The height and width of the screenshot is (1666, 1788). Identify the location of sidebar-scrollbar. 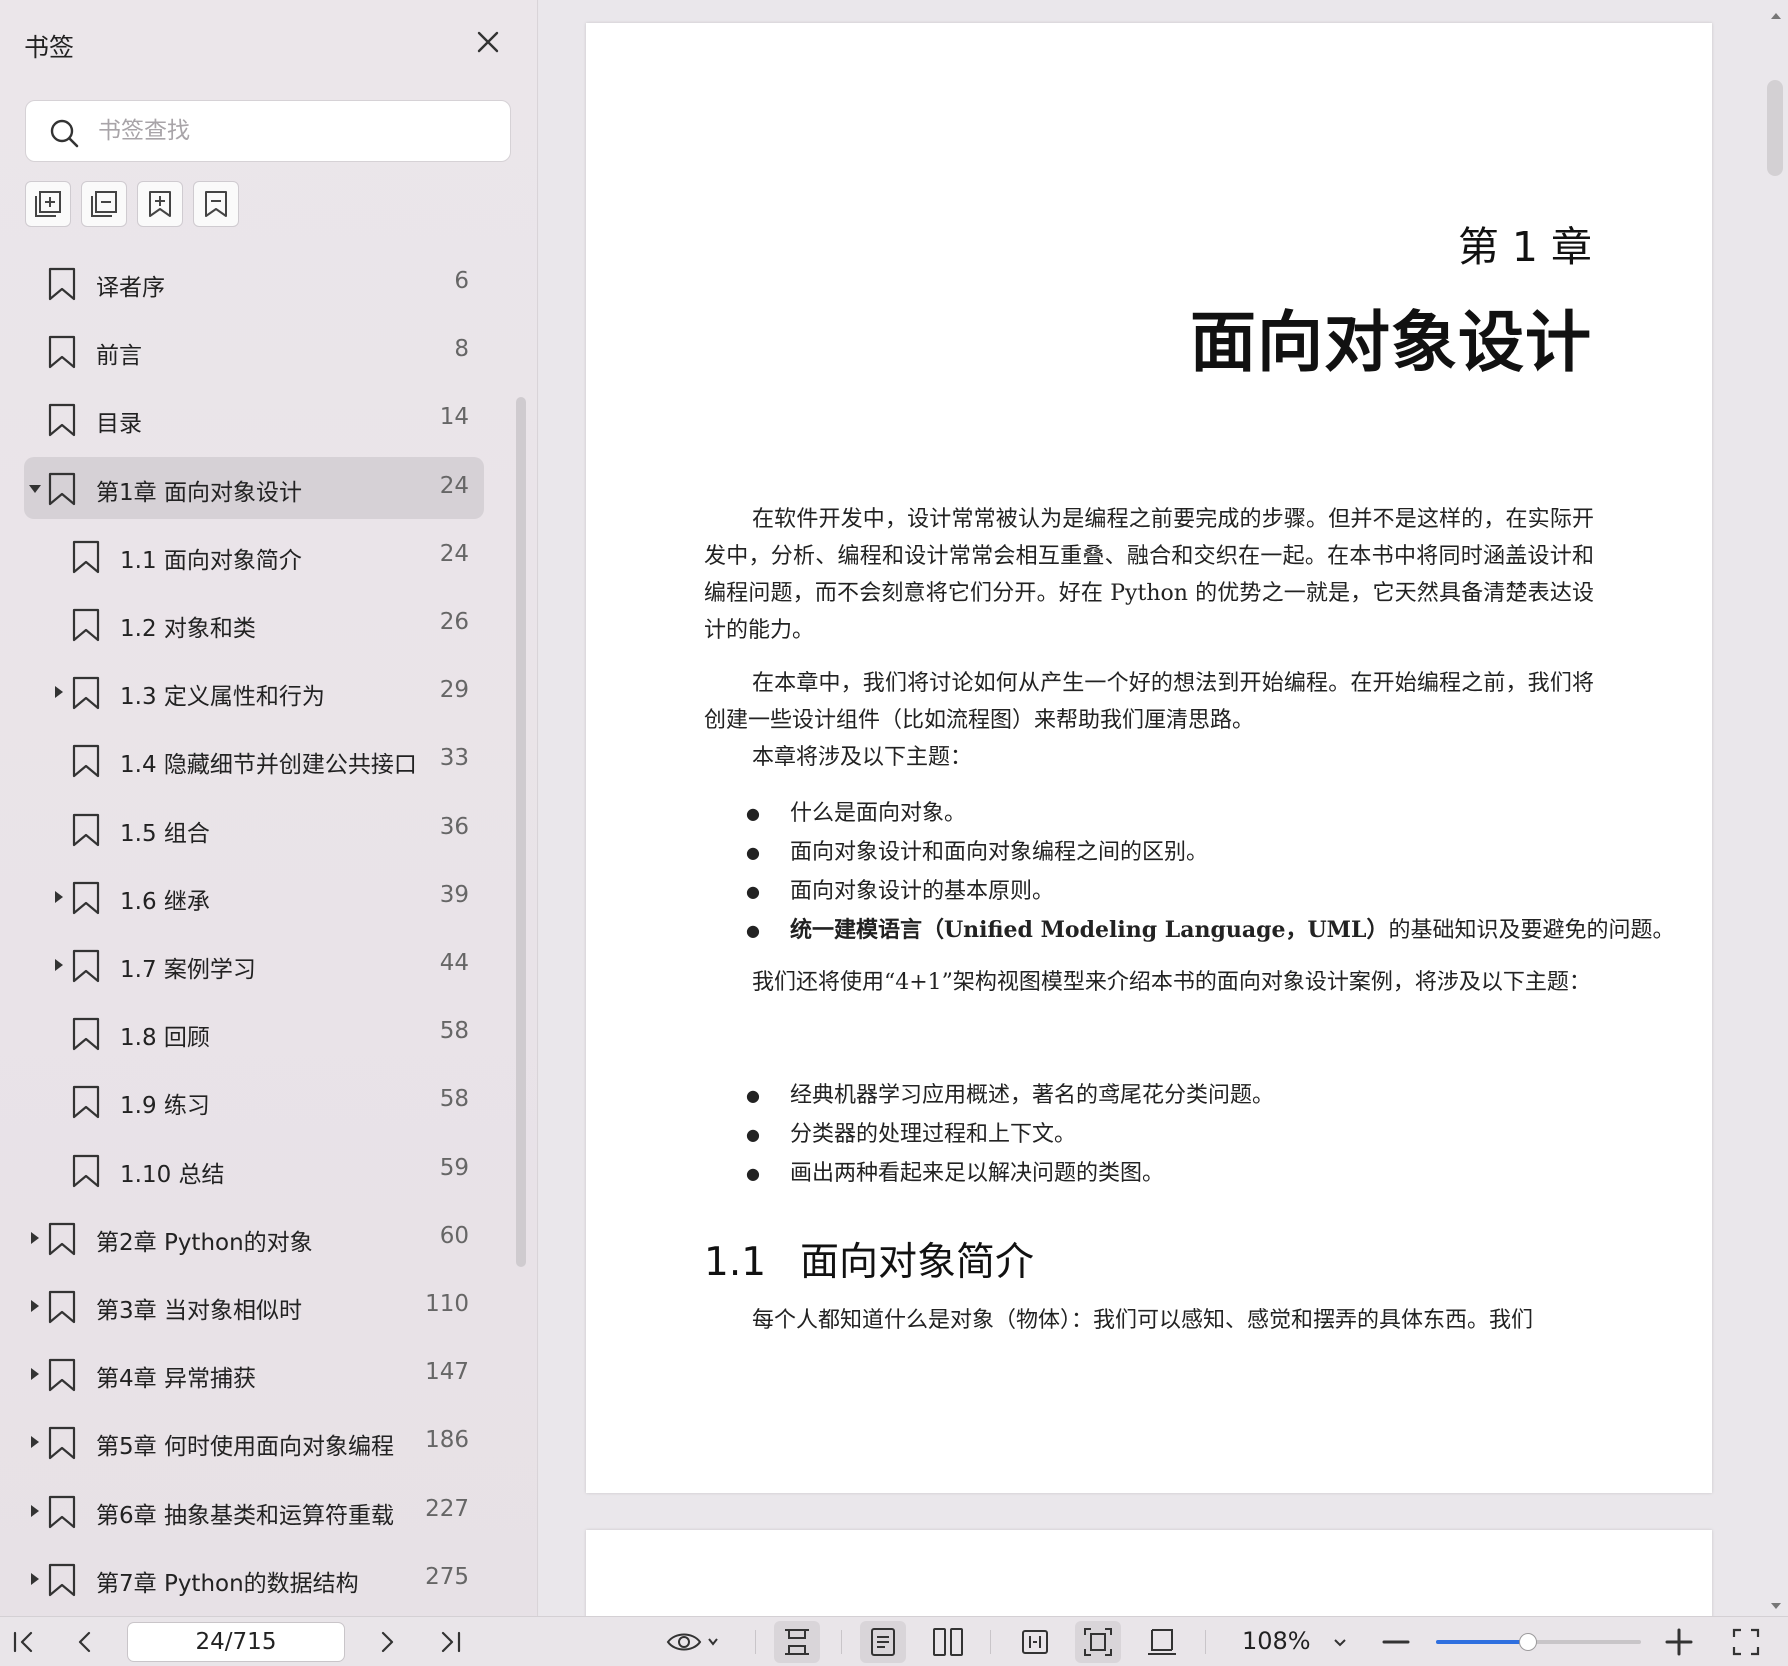
(521, 832).